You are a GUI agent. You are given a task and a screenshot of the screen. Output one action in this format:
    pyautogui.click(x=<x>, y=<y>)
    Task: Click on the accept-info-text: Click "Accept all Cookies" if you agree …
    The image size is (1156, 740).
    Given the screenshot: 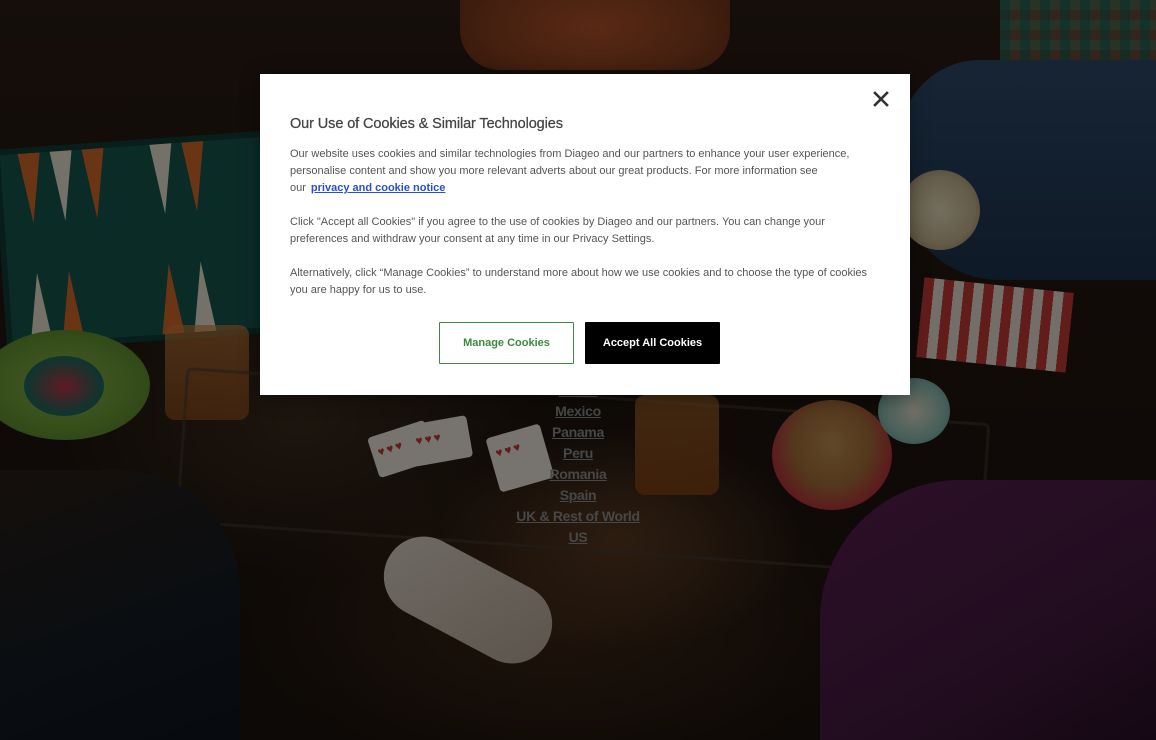 What is the action you would take?
    pyautogui.click(x=557, y=230)
    